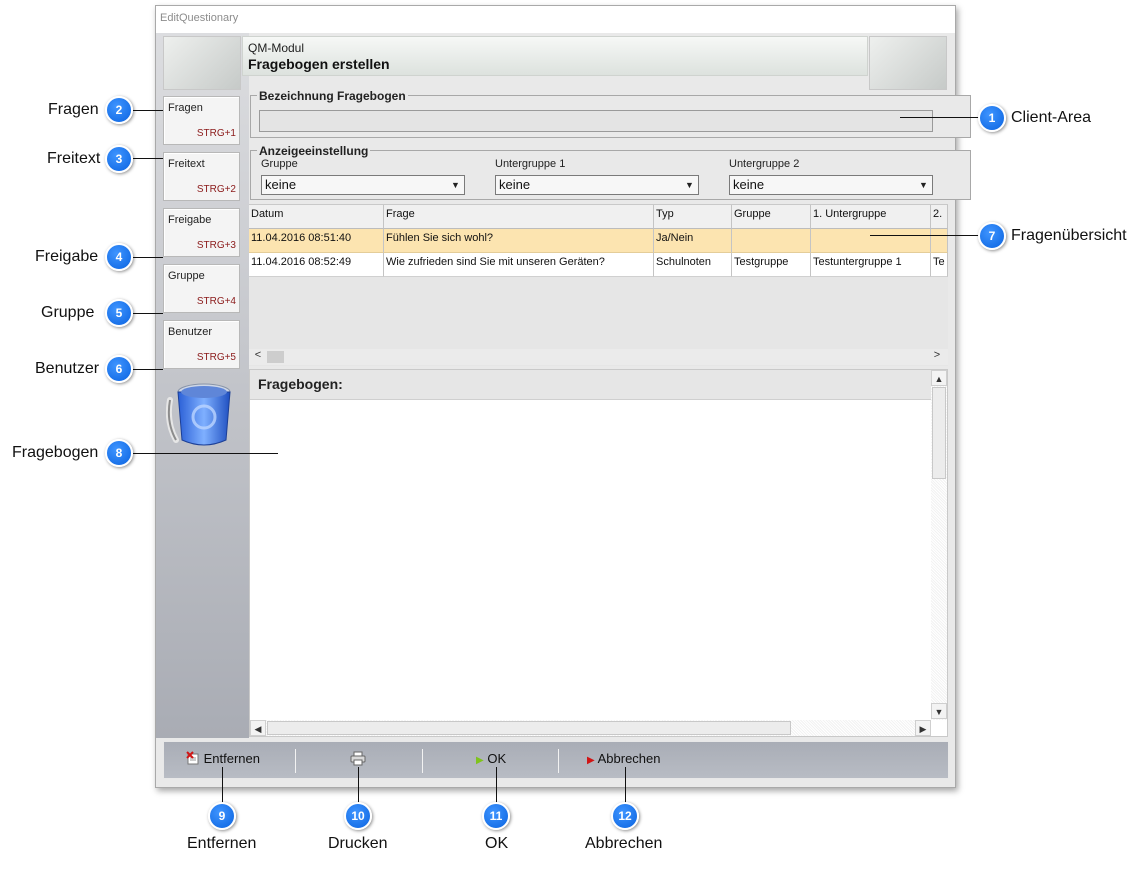 Image resolution: width=1146 pixels, height=870 pixels. I want to click on fragebogen-vertical-scrollbar: ▲ ▼, so click(939, 545).